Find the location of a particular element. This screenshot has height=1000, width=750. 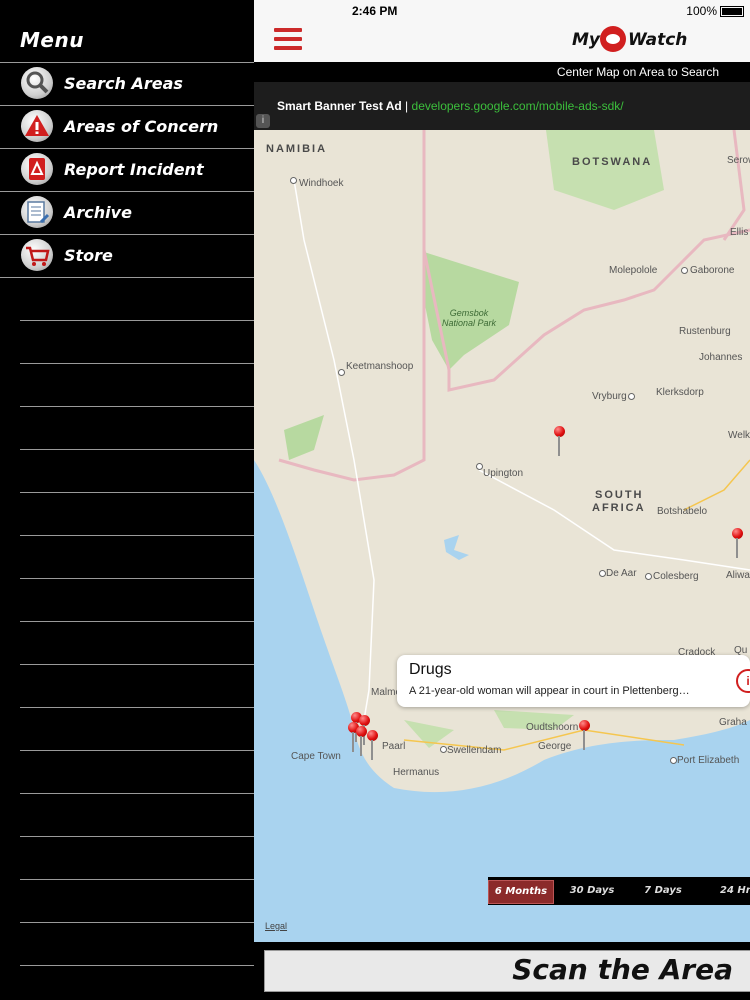

map-label-city: Hermanus is located at coordinates (416, 772).